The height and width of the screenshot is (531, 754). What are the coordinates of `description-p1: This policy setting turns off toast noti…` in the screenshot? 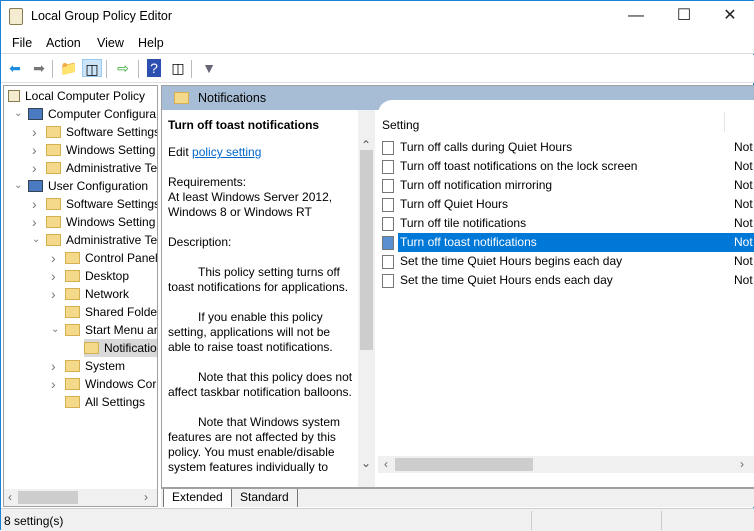 It's located at (258, 279).